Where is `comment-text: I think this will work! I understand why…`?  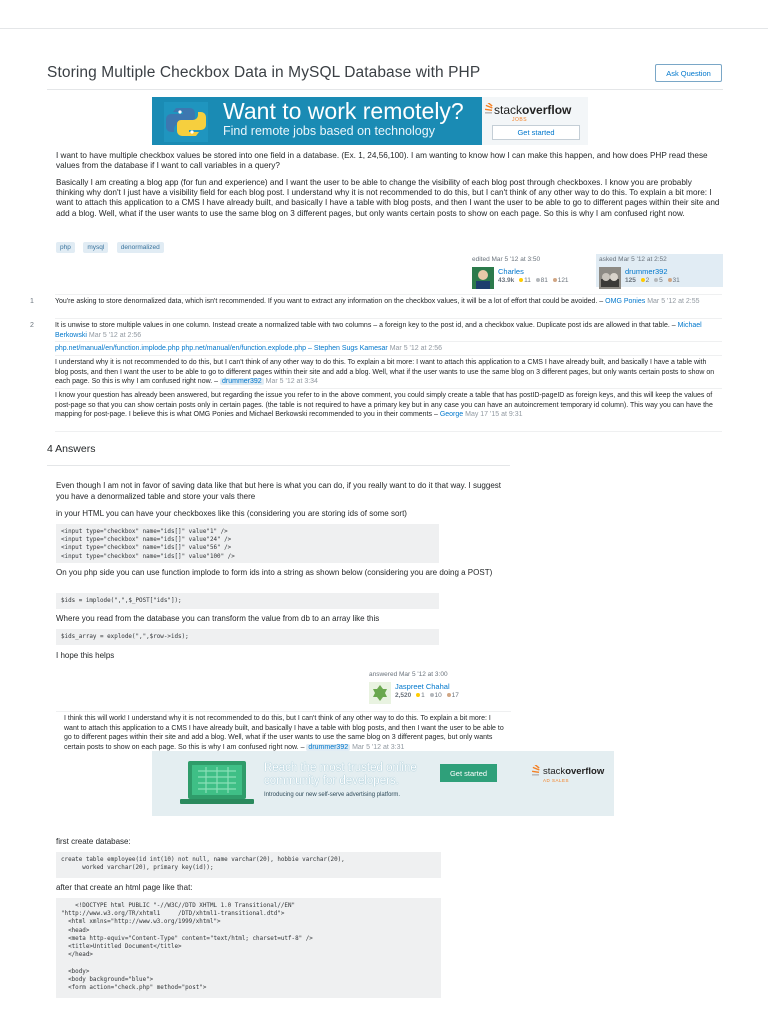 comment-text: I think this will work! I understand why… is located at coordinates (284, 733).